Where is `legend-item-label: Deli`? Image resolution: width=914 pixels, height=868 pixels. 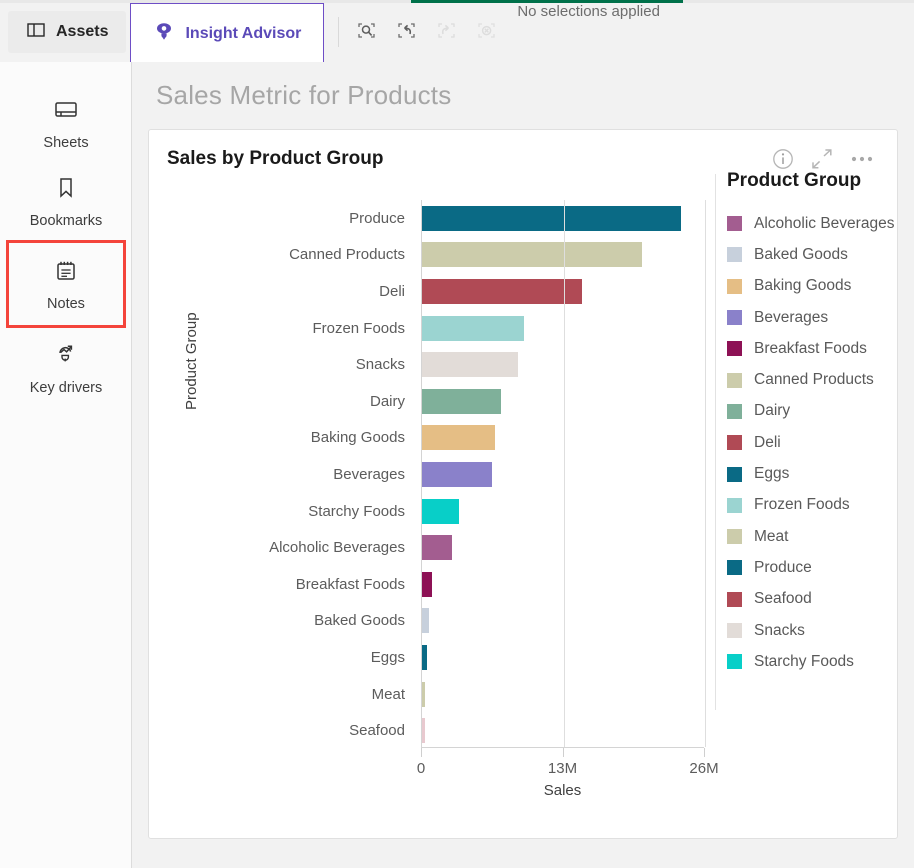 legend-item-label: Deli is located at coordinates (767, 442).